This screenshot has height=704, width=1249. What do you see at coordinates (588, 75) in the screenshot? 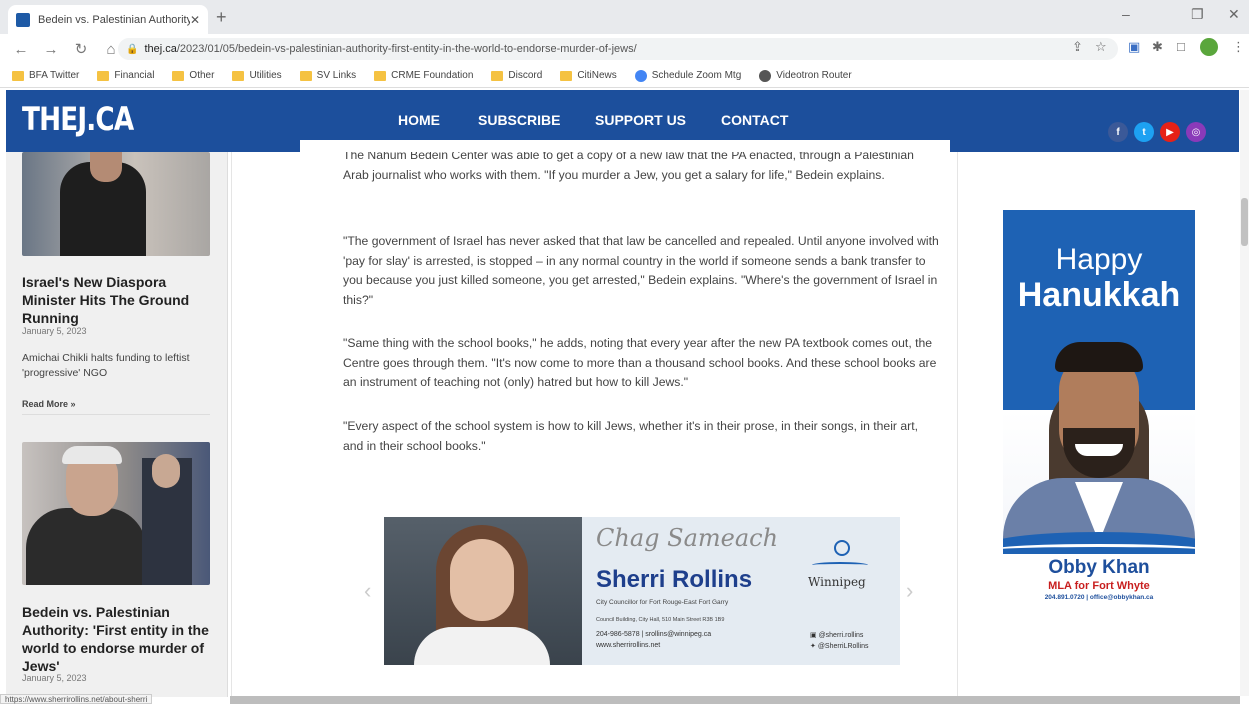
I see `bookmark-item: CitiNews` at bounding box center [588, 75].